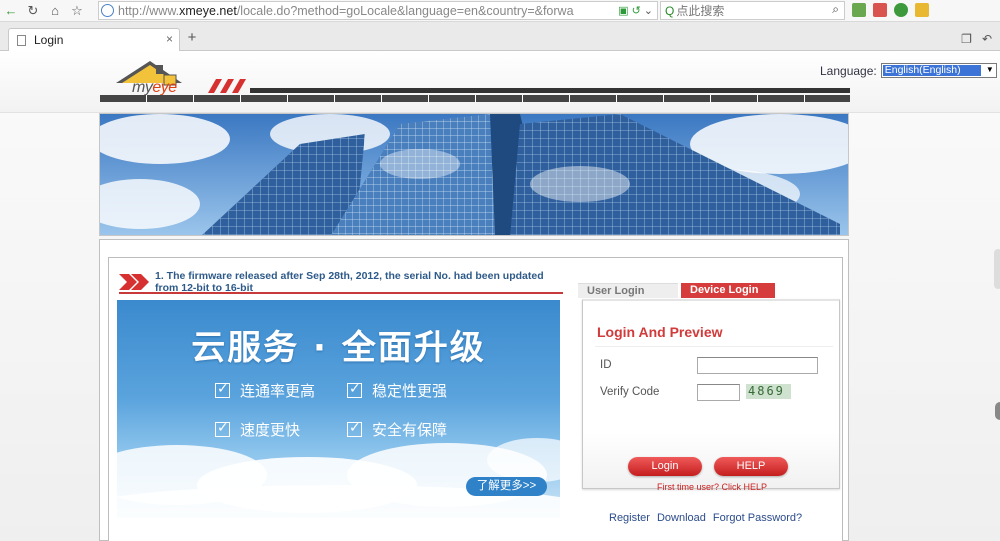  What do you see at coordinates (397, 390) in the screenshot?
I see `promo-feature-2: 稳定性更强` at bounding box center [397, 390].